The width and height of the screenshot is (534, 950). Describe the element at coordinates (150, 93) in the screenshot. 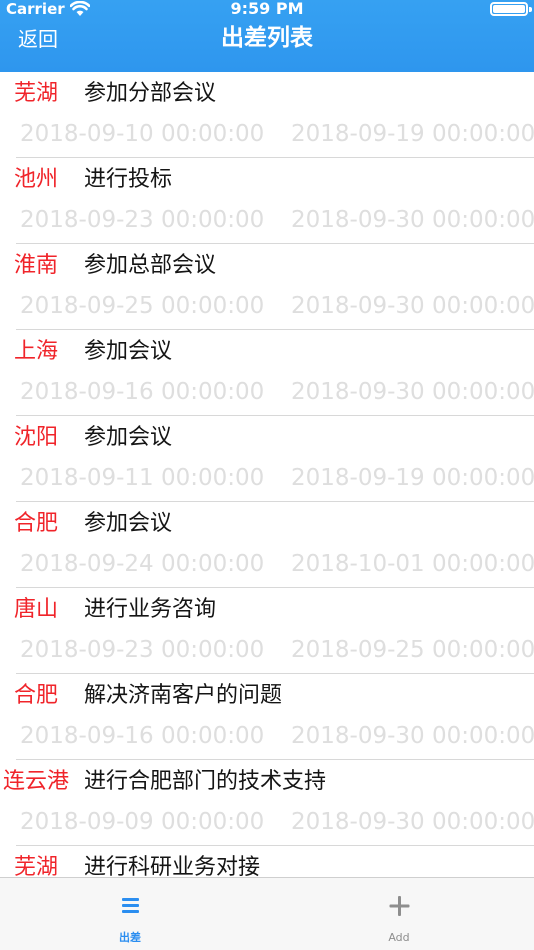

I see `trip-task: 参加分部会议` at that location.